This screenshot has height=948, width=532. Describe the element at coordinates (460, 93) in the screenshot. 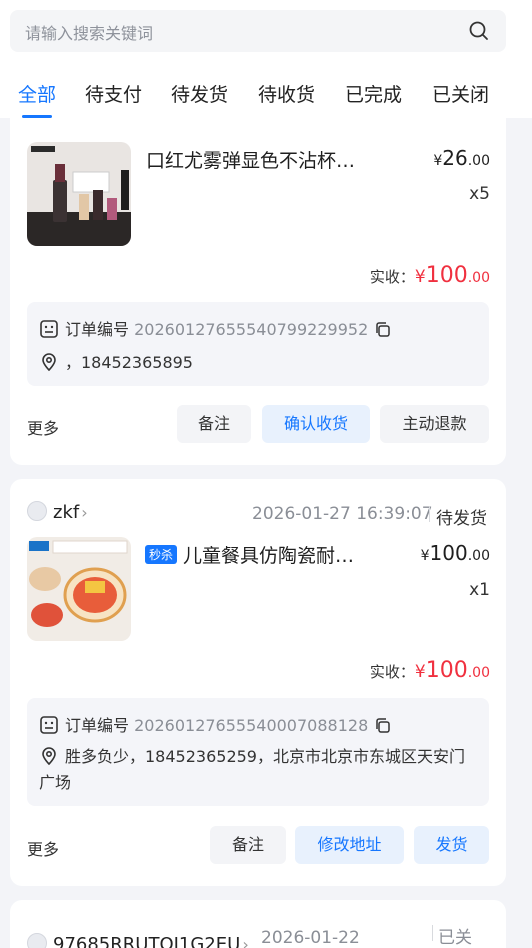

I see `tab-closed: 已关闭` at that location.